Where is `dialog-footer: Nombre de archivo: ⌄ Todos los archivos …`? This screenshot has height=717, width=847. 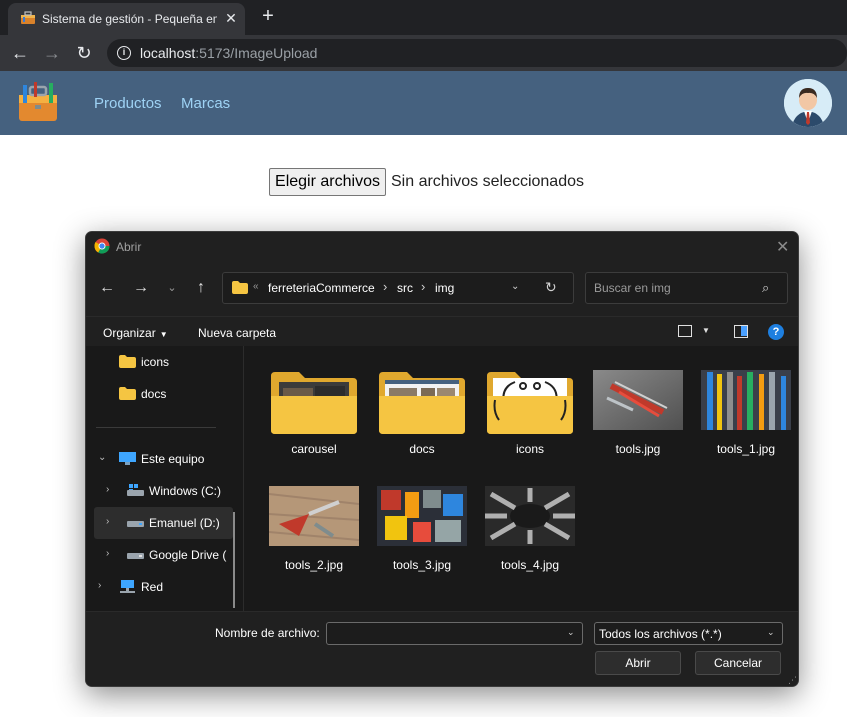 dialog-footer: Nombre de archivo: ⌄ Todos los archivos … is located at coordinates (442, 648).